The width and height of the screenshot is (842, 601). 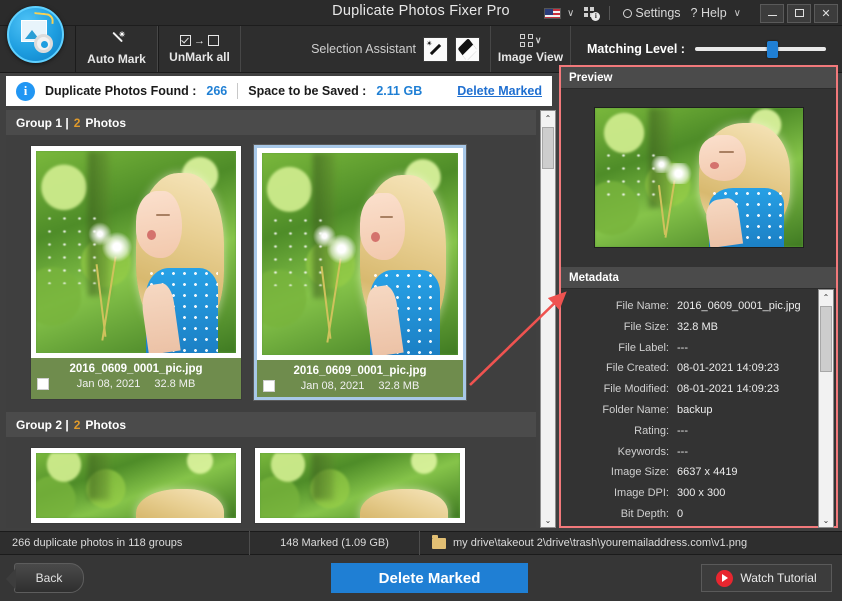 I want to click on watch-tutorial-button: Watch Tutorial, so click(x=766, y=578).